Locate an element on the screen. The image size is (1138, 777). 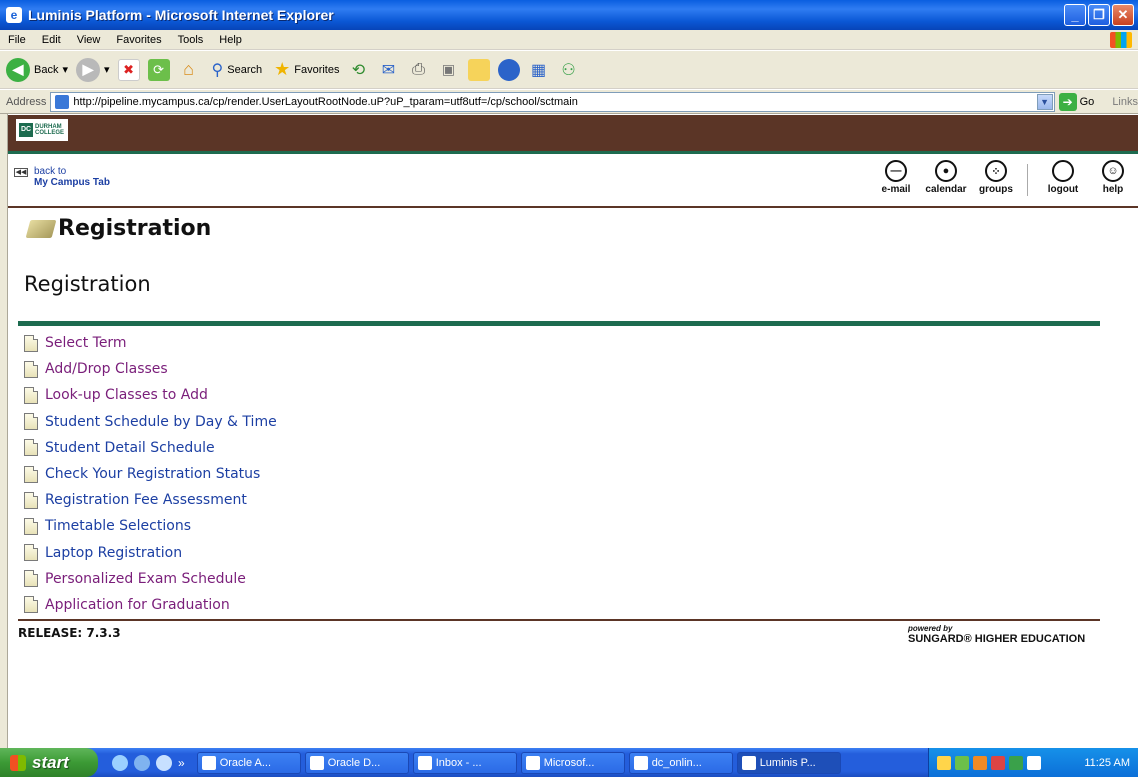
ie-icon: e is located at coordinates (14, 15).